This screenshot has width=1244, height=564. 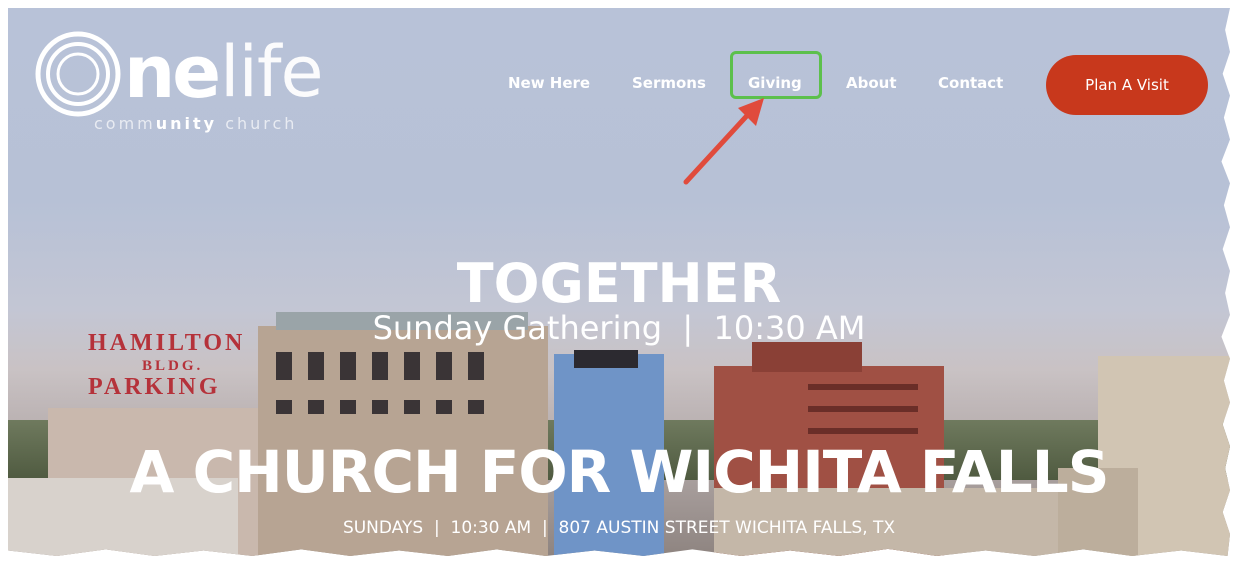 What do you see at coordinates (549, 83) in the screenshot?
I see `nav-new-here: New Here` at bounding box center [549, 83].